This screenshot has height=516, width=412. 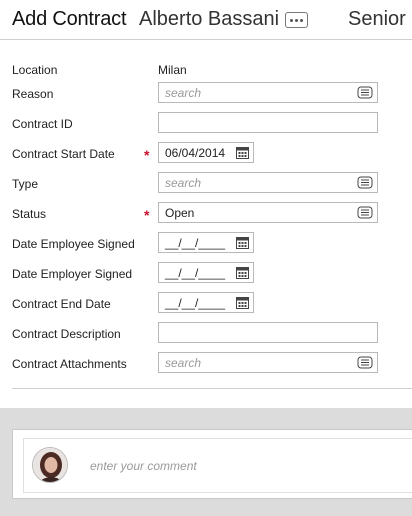 I want to click on reason-label: Reason, so click(x=33, y=94).